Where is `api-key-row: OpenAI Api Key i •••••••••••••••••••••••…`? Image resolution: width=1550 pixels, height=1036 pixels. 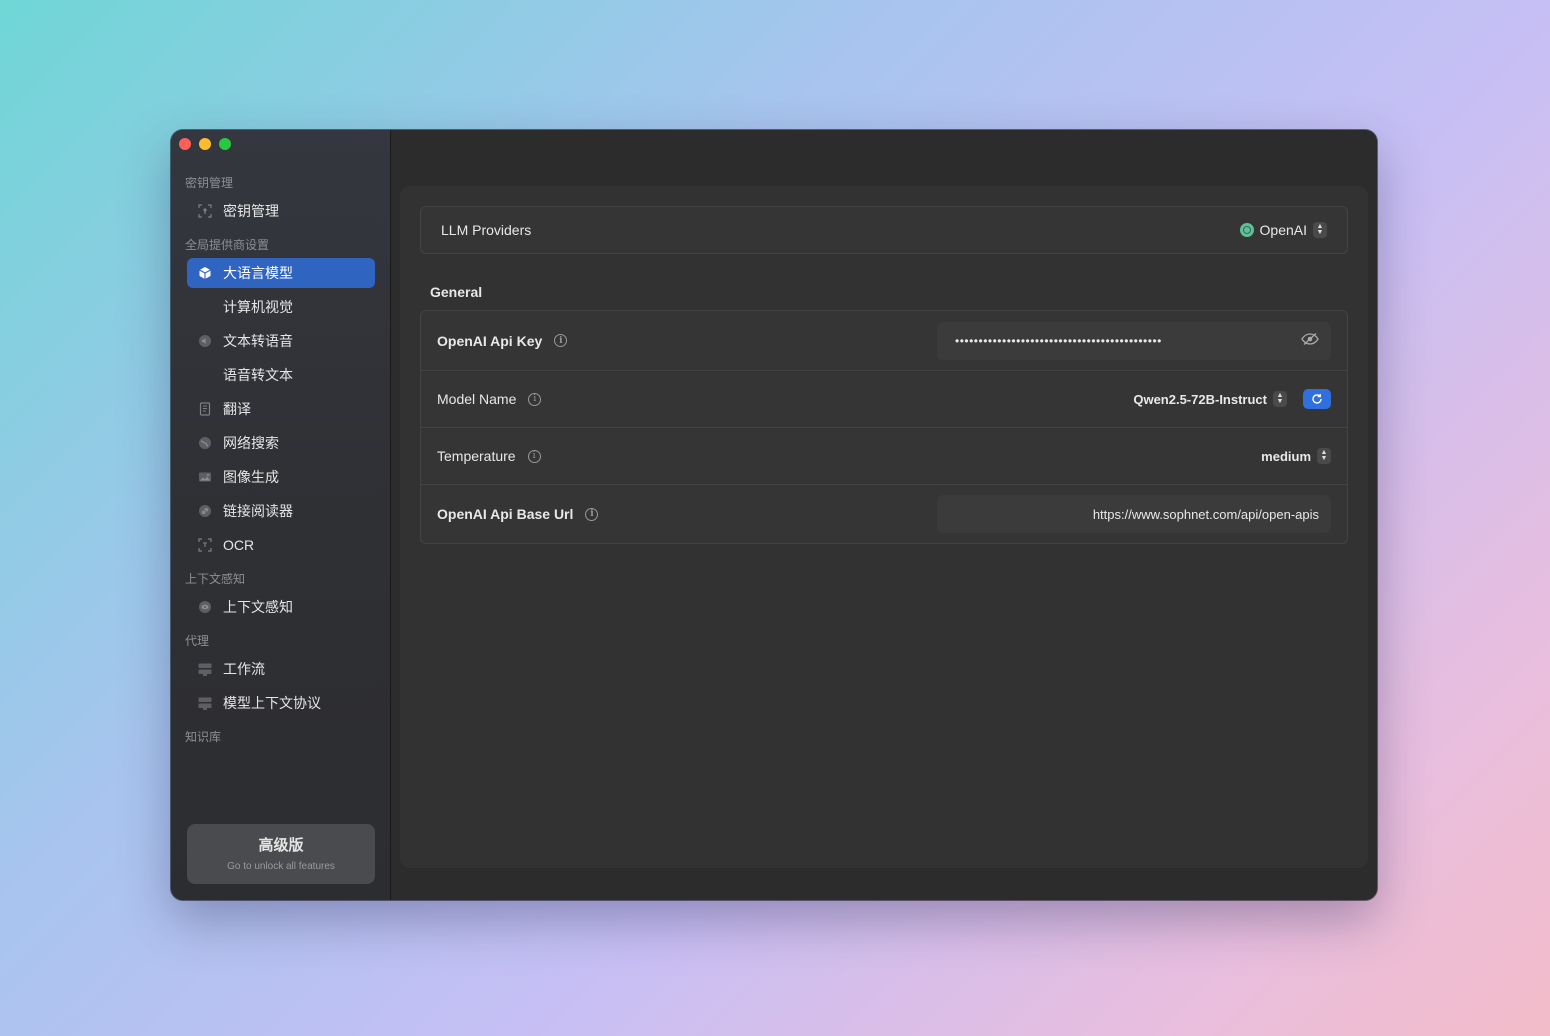
api-key-row: OpenAI Api Key i •••••••••••••••••••••••… is located at coordinates (884, 341).